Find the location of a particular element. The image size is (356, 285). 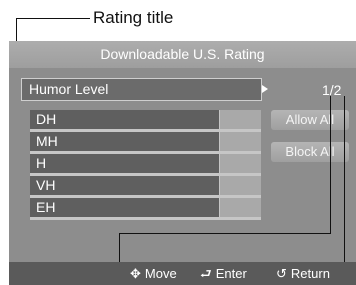

right-arrow-icon is located at coordinates (265, 89).